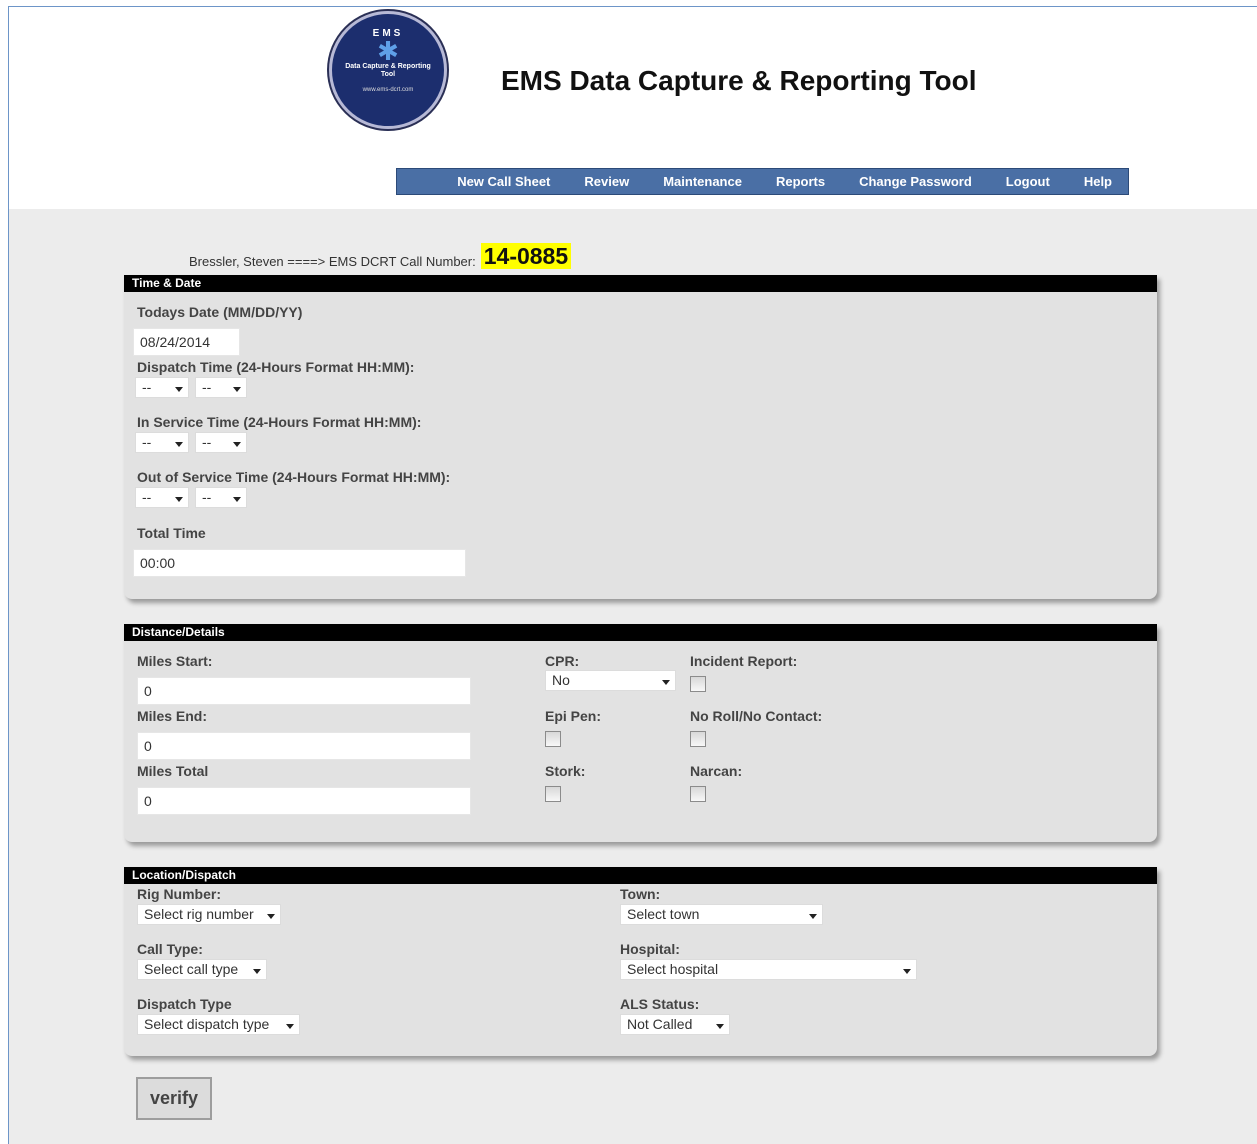 The width and height of the screenshot is (1257, 1144). I want to click on epi-pen-checkbox, so click(553, 739).